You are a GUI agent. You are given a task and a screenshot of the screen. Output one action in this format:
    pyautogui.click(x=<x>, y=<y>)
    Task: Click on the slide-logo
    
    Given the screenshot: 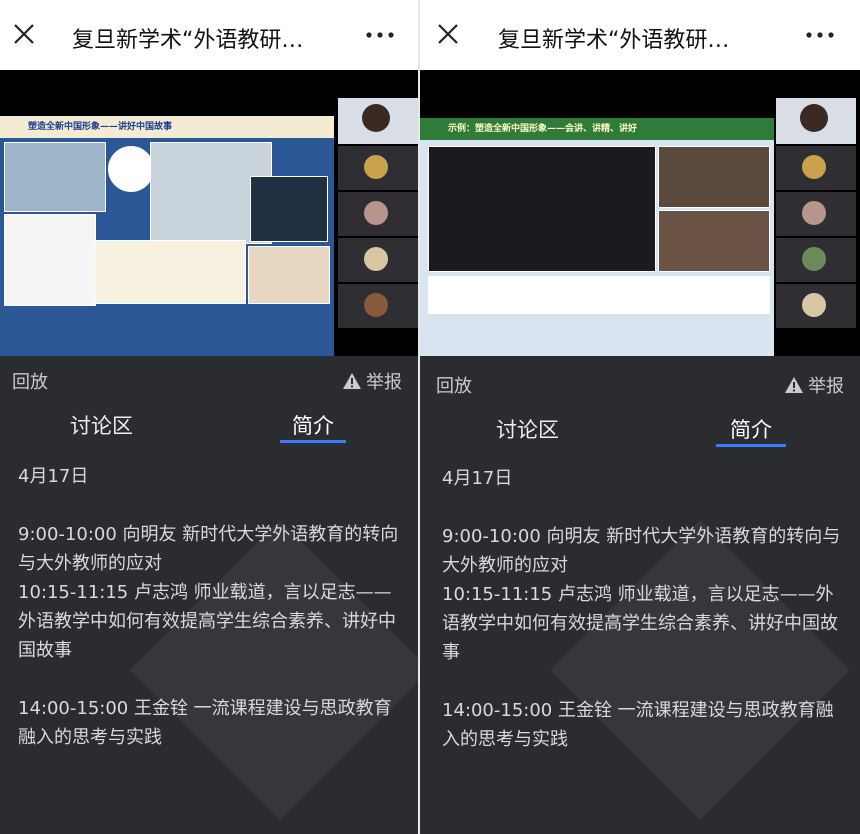 What is the action you would take?
    pyautogui.click(x=131, y=169)
    